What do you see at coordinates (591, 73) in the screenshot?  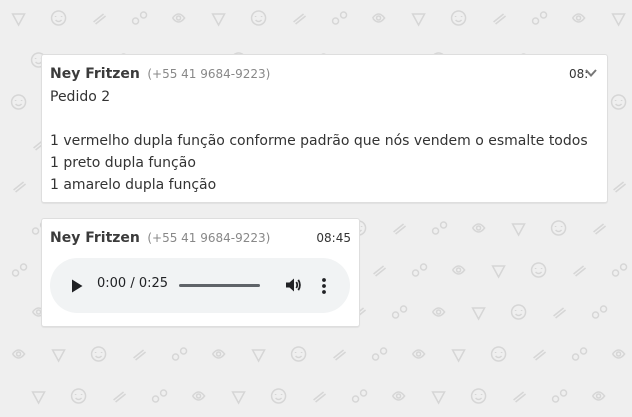 I see `chevron-down-icon` at bounding box center [591, 73].